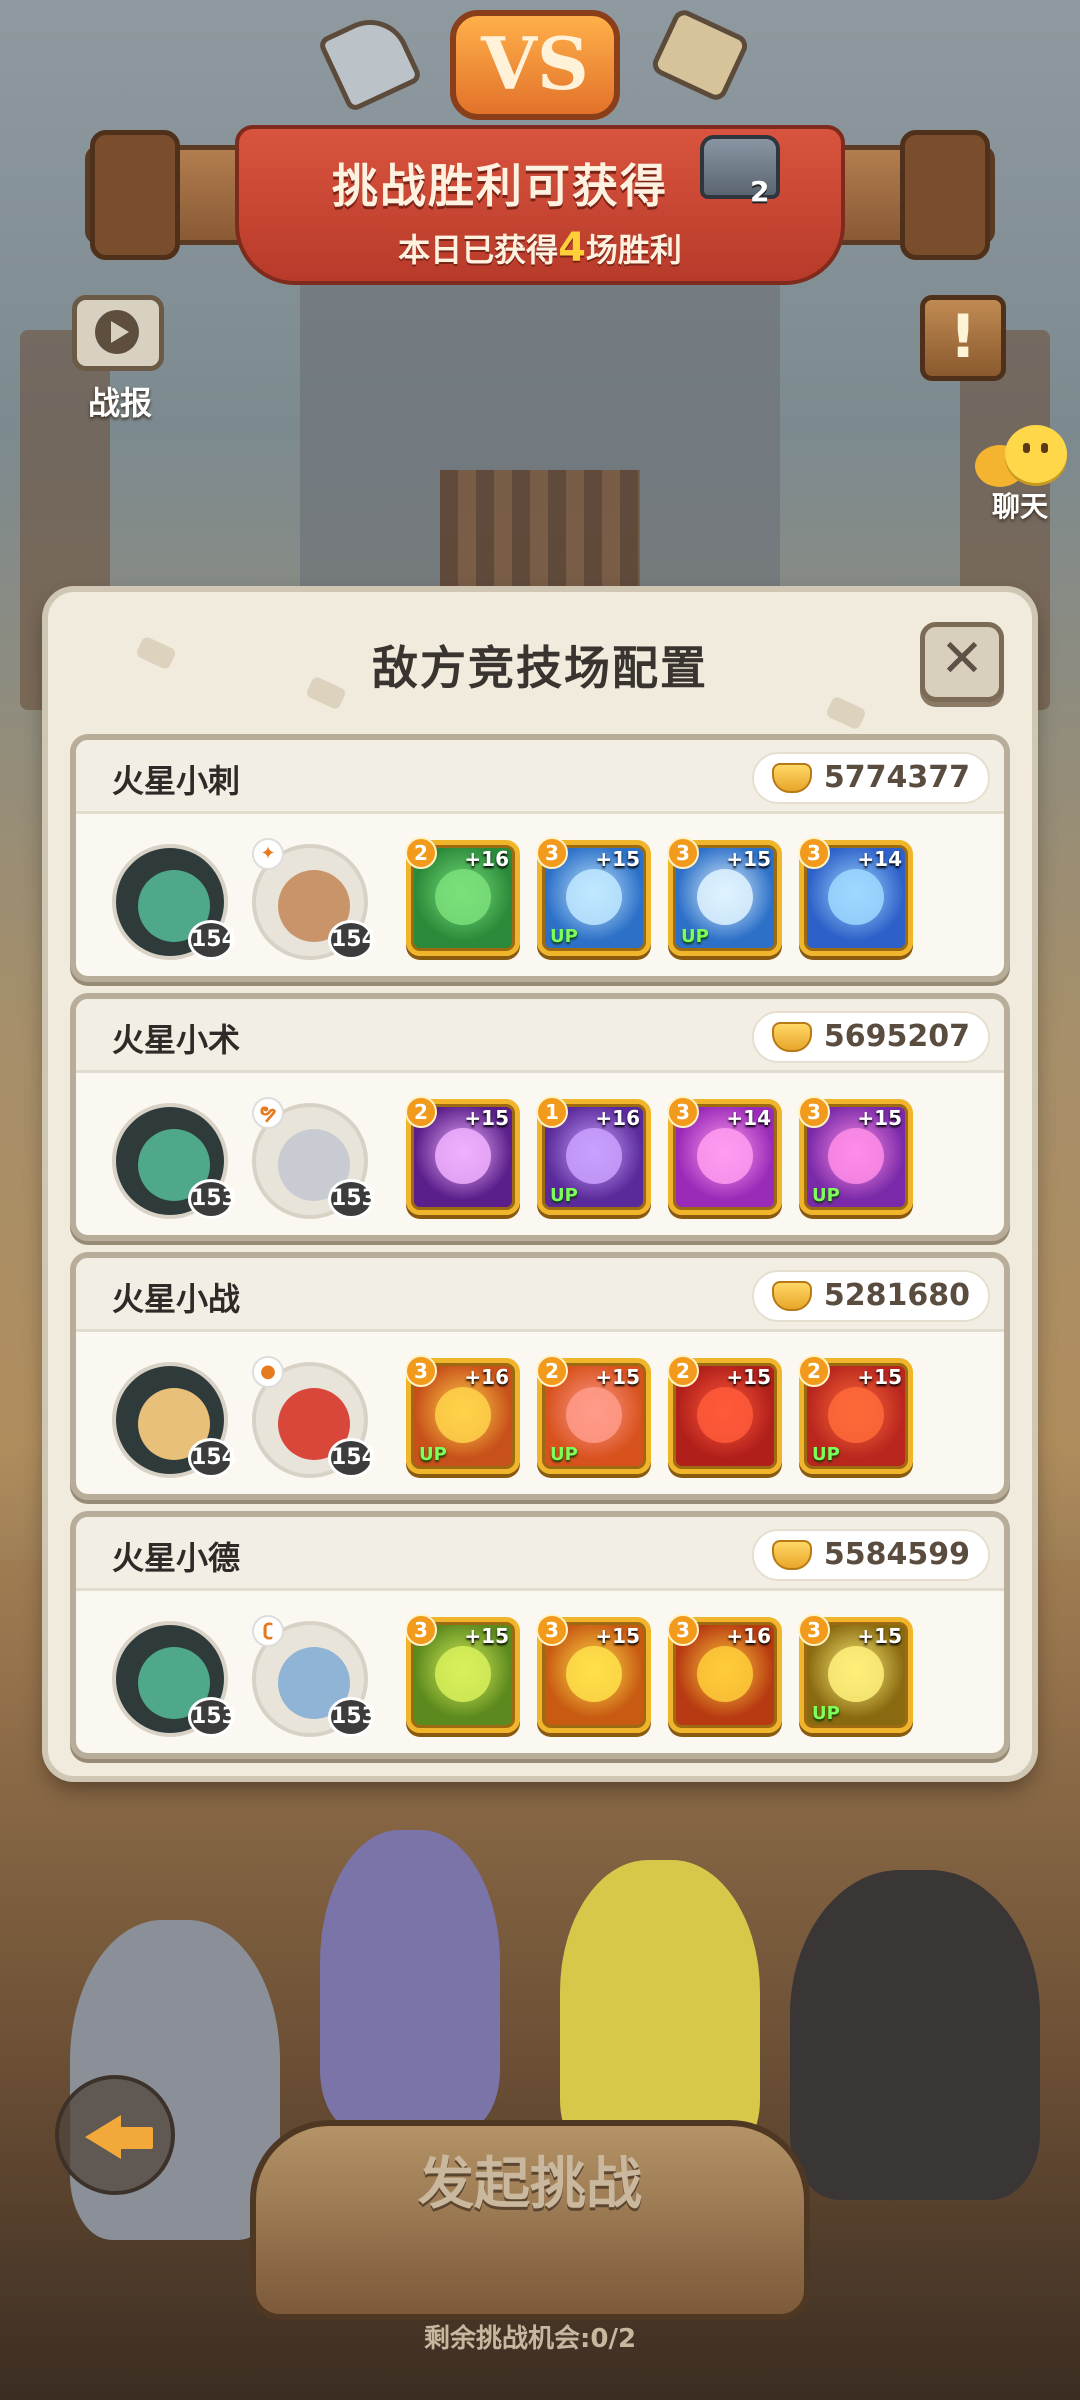 The height and width of the screenshot is (2400, 1080). Describe the element at coordinates (176, 1558) in the screenshot. I see `opponent-name: 火星小德` at that location.